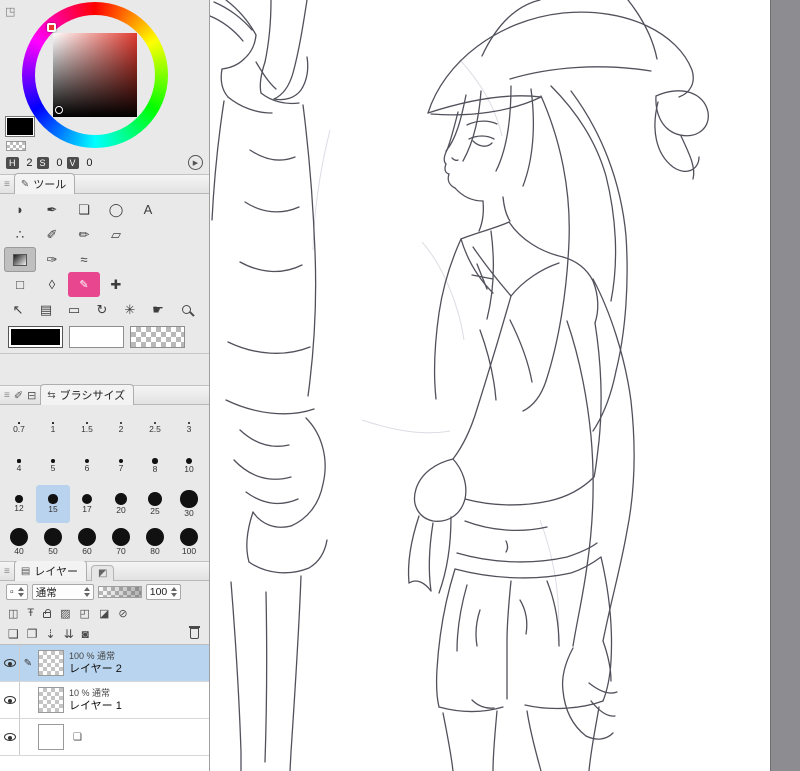  I want to click on draw-on-layer-icon: Ŧ, so click(30, 613).